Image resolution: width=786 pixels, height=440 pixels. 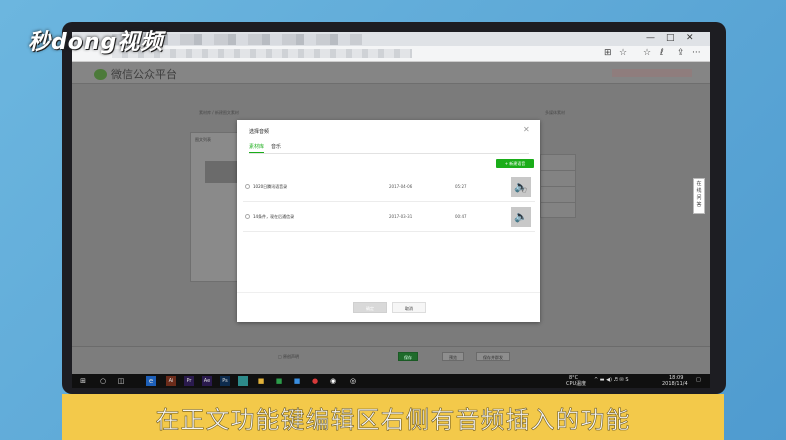 What do you see at coordinates (690, 38) in the screenshot?
I see `close-window-icon: ✕` at bounding box center [690, 38].